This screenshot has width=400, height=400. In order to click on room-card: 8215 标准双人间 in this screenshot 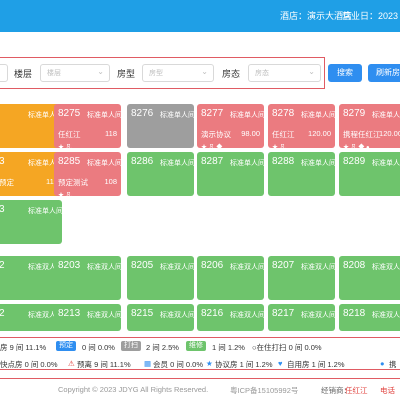, I will do `click(160, 317)`.